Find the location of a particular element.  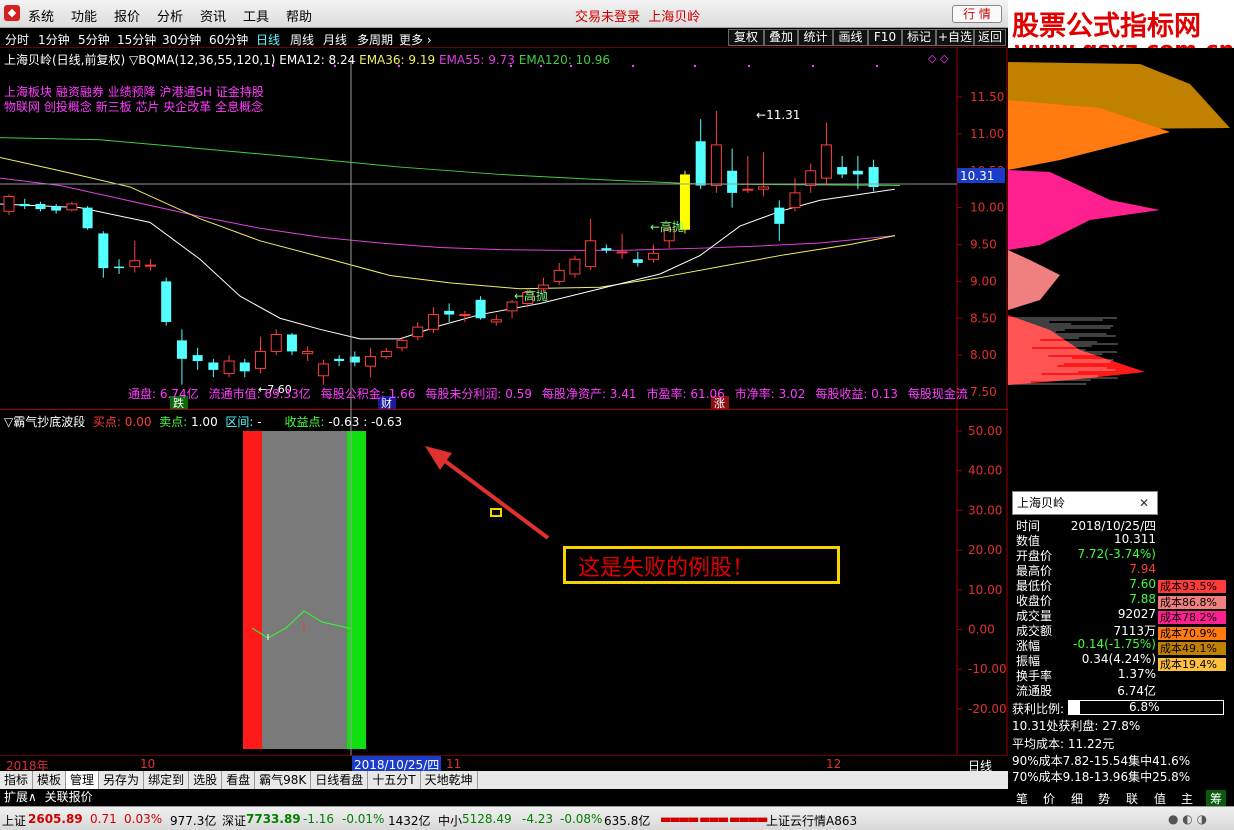

annotation-text: 这是失败的例股！ is located at coordinates (666, 568).